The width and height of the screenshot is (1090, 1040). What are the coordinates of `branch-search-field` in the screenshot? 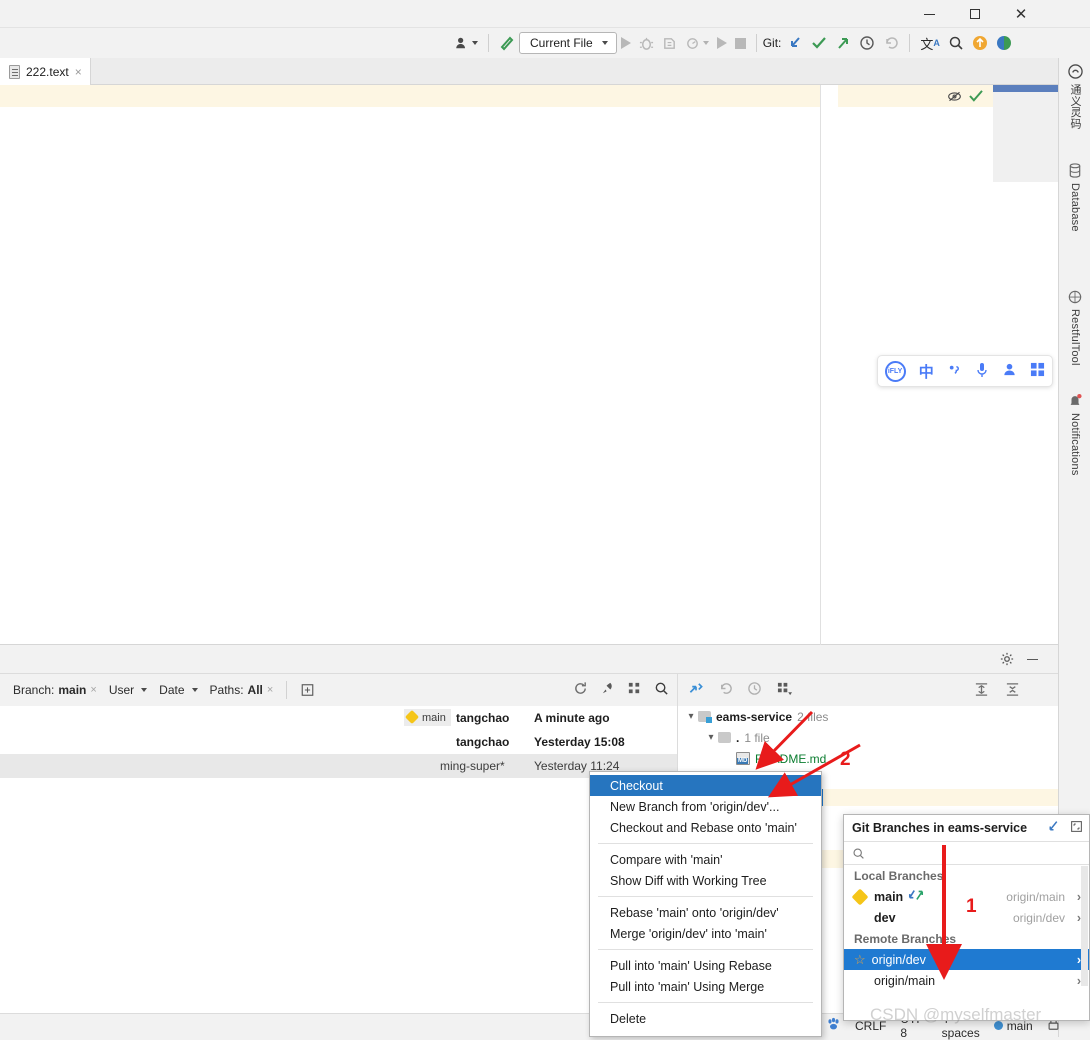 It's located at (966, 853).